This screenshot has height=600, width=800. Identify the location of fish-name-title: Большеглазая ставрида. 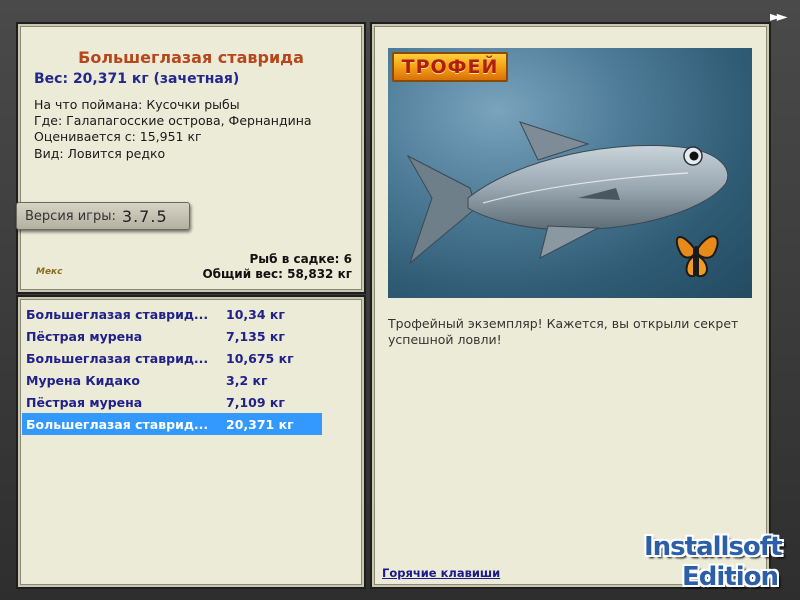
(191, 57).